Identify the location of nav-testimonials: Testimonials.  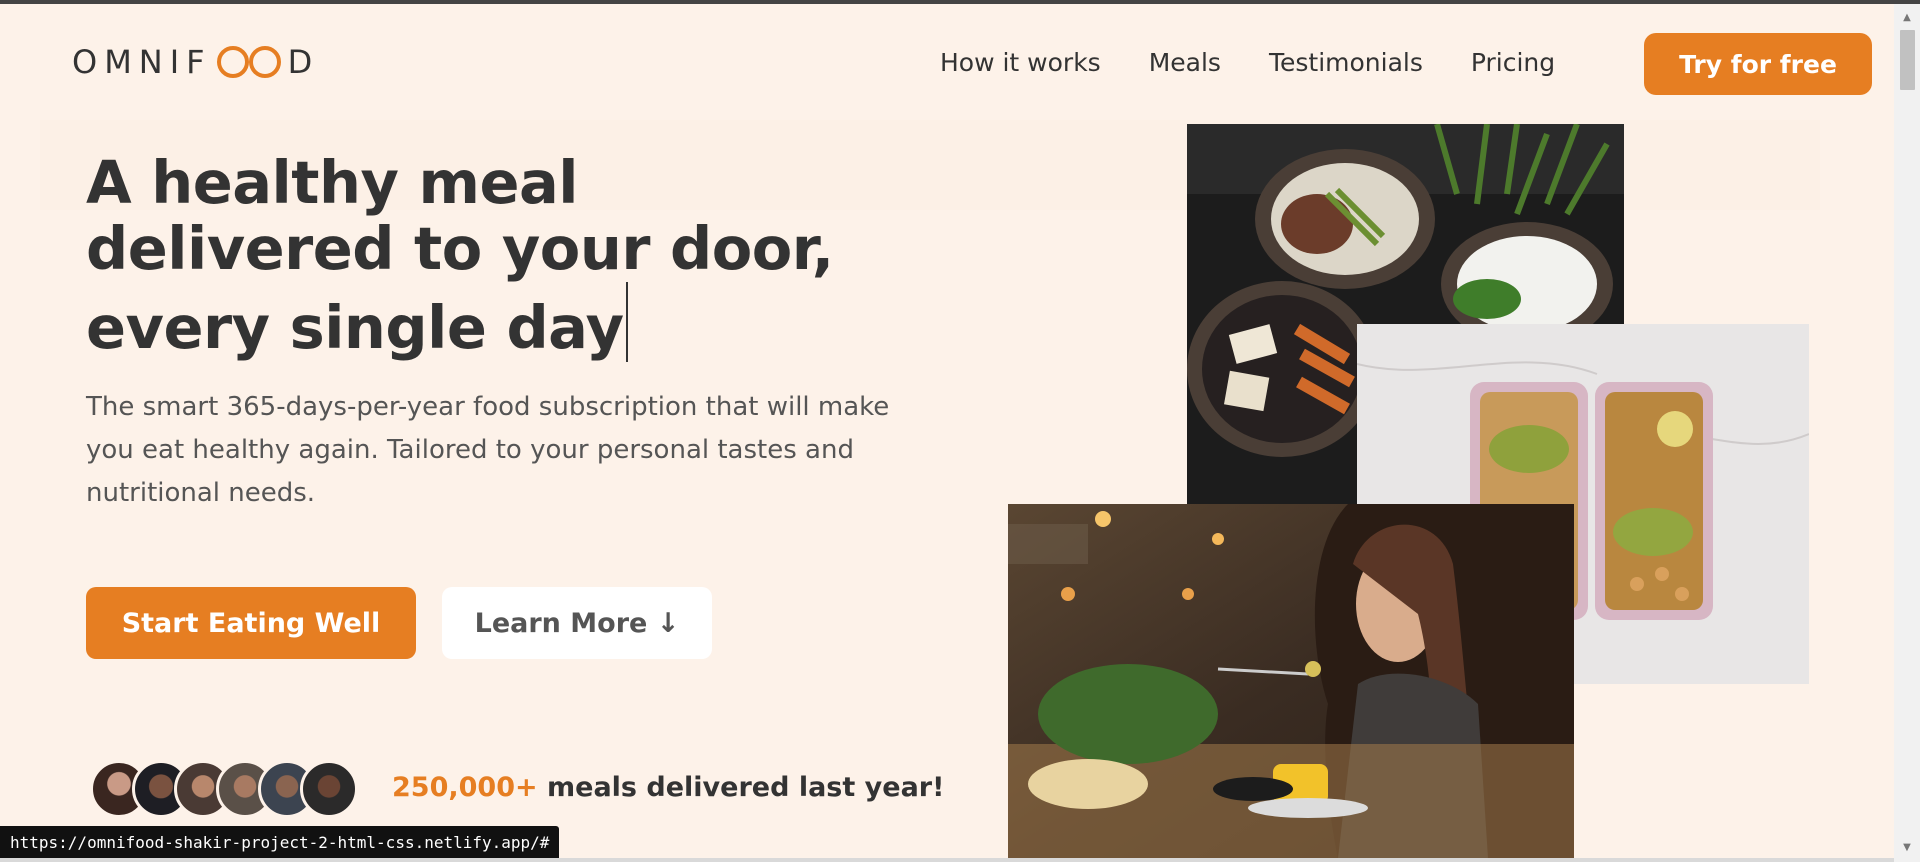
(1346, 62).